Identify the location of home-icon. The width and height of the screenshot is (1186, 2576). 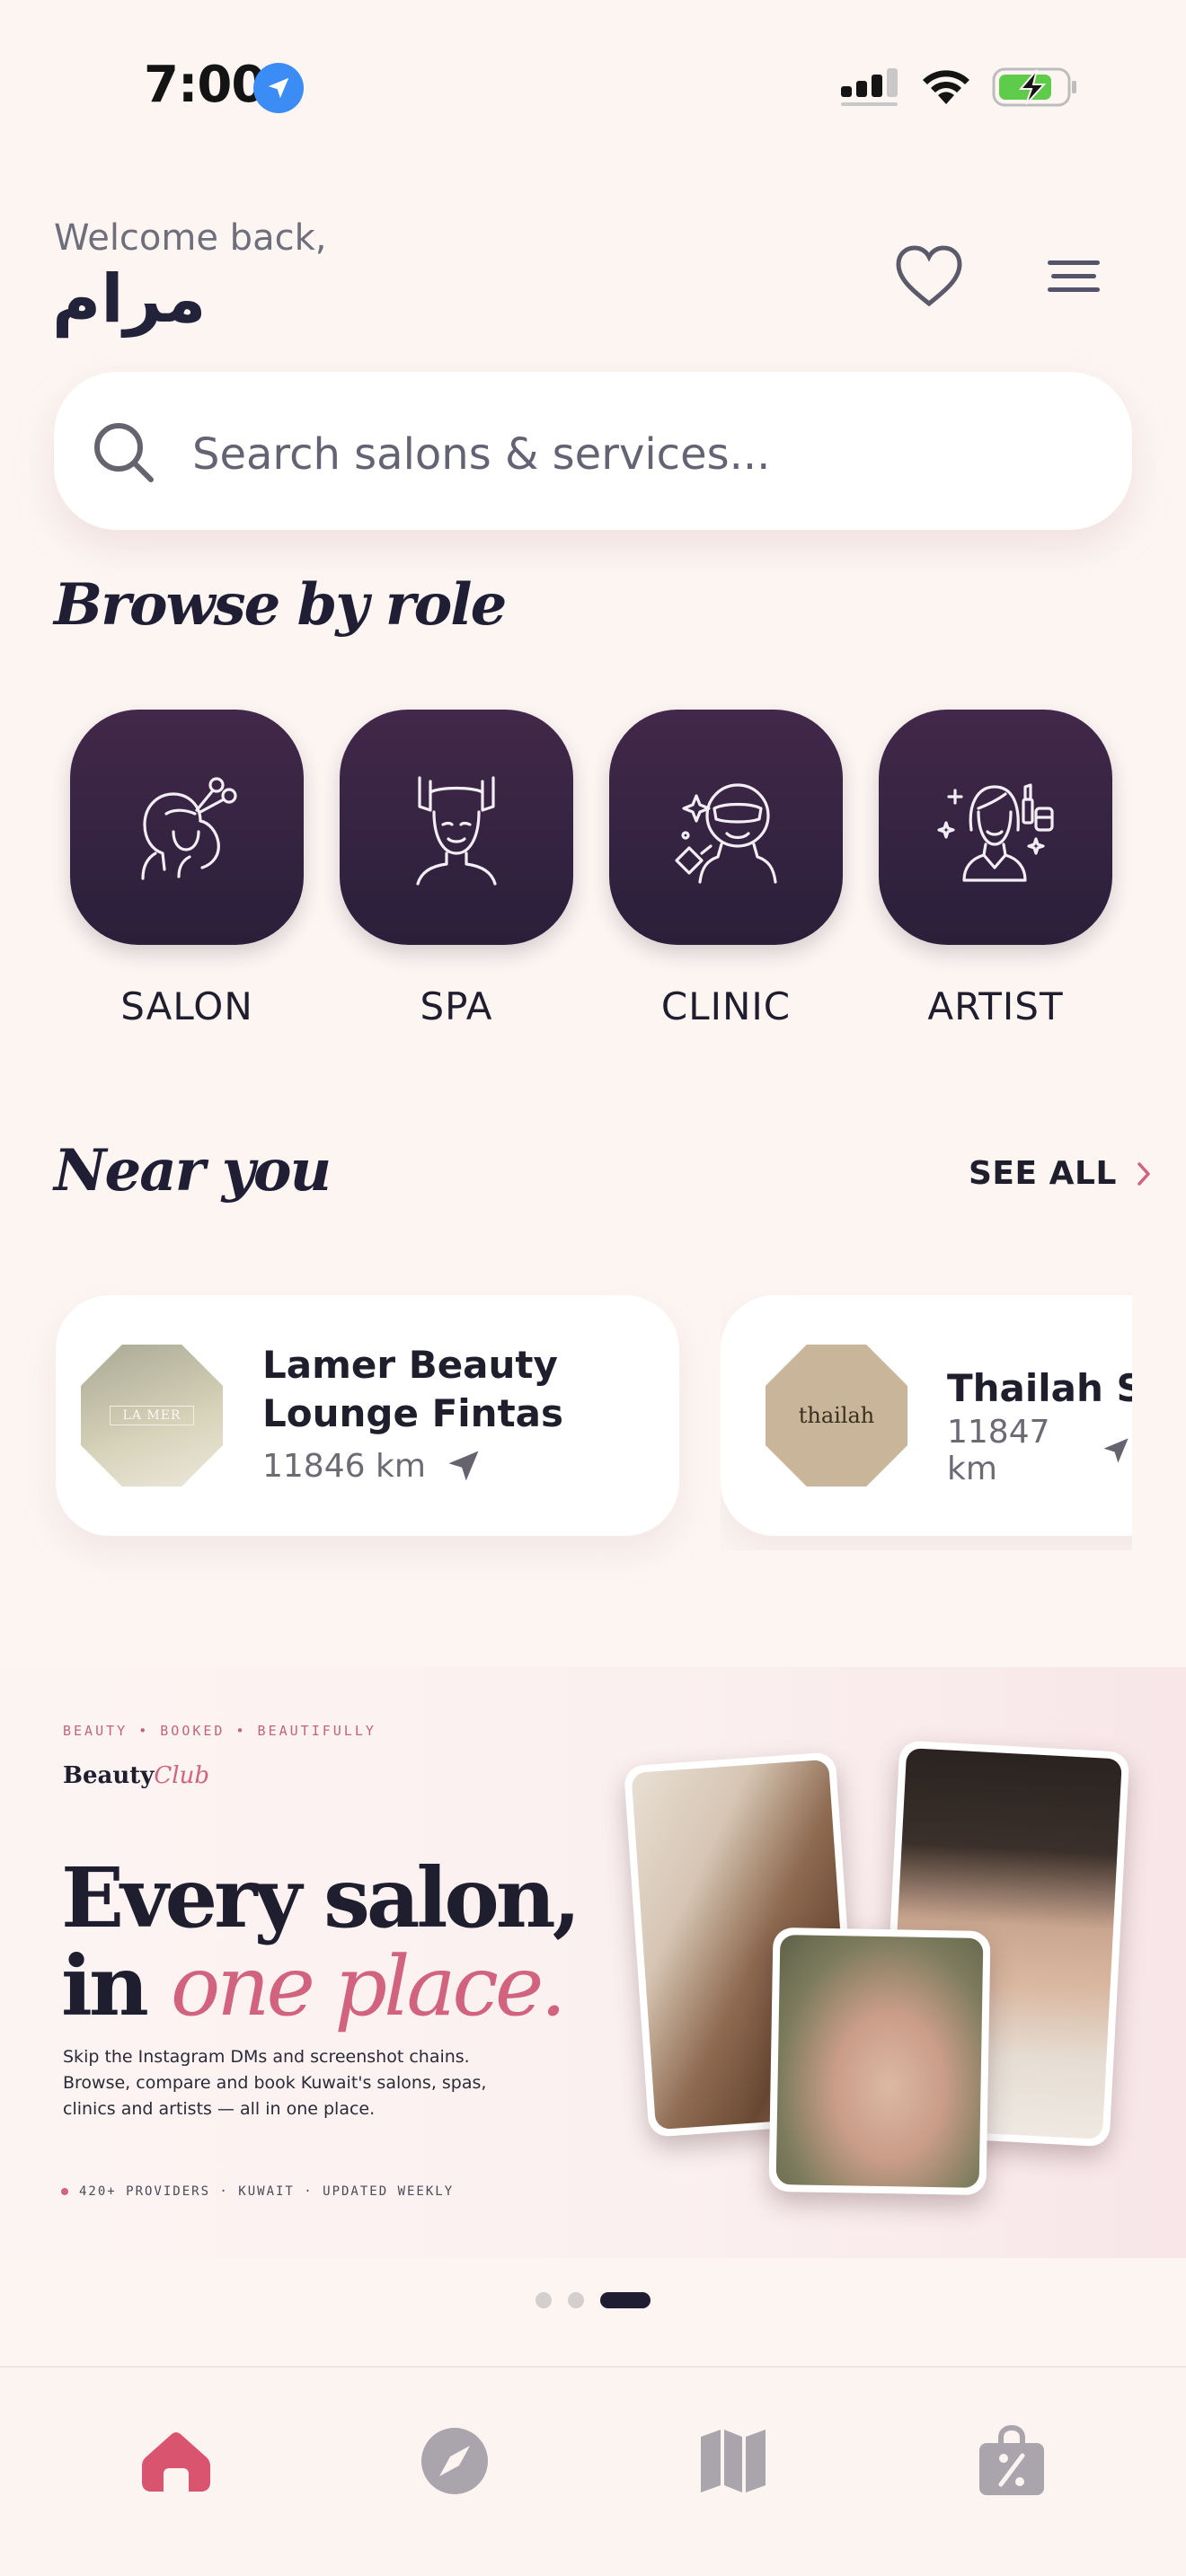
(176, 2462).